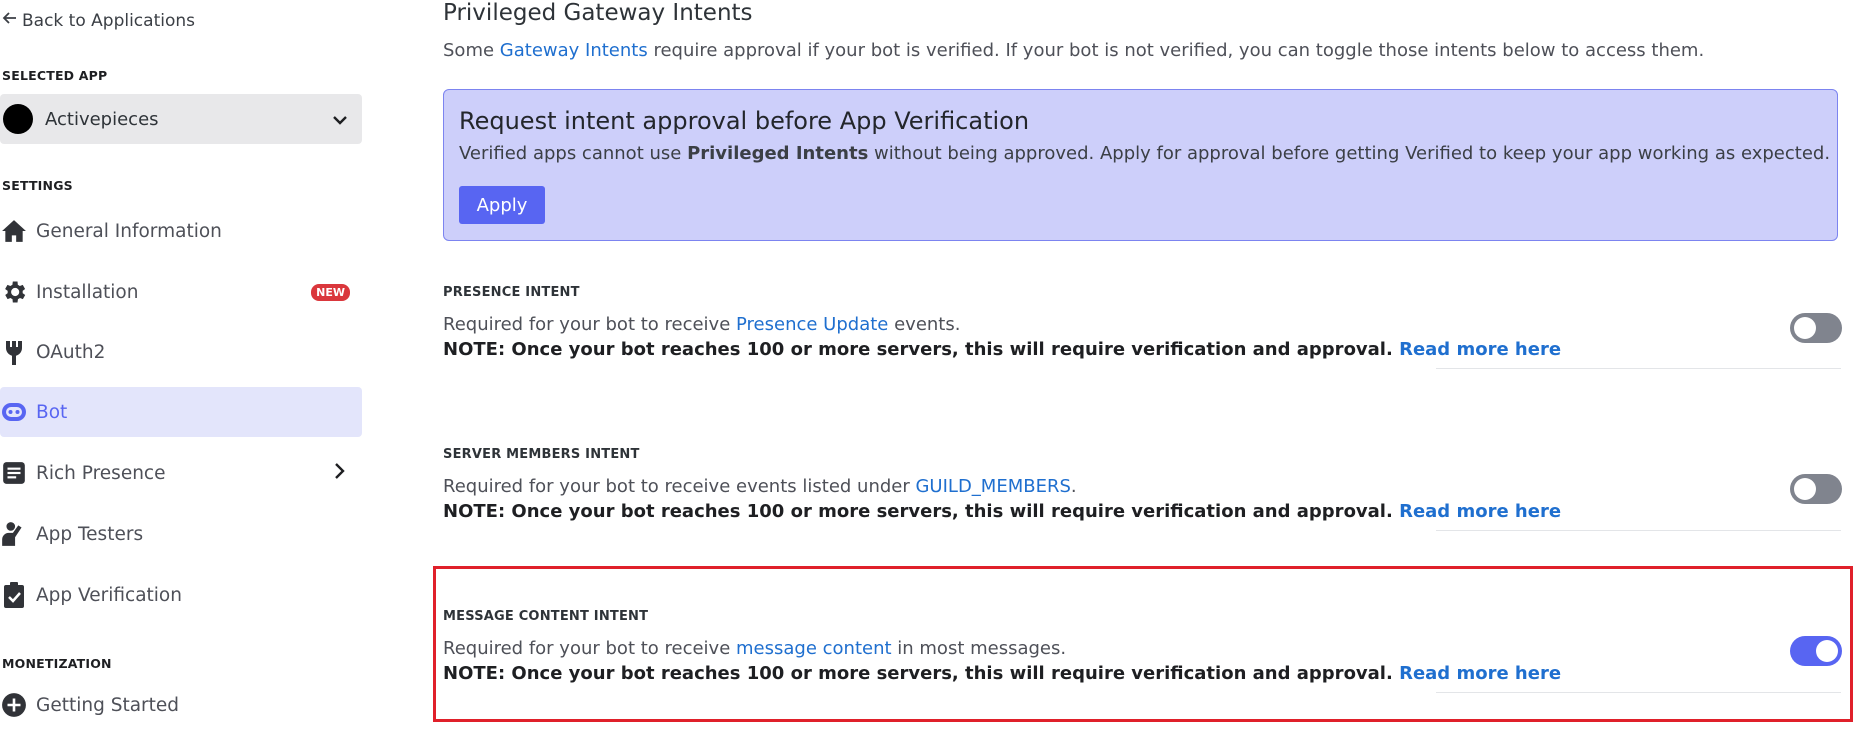  What do you see at coordinates (574, 50) in the screenshot?
I see `gateway-intents-link: Gateway Intents` at bounding box center [574, 50].